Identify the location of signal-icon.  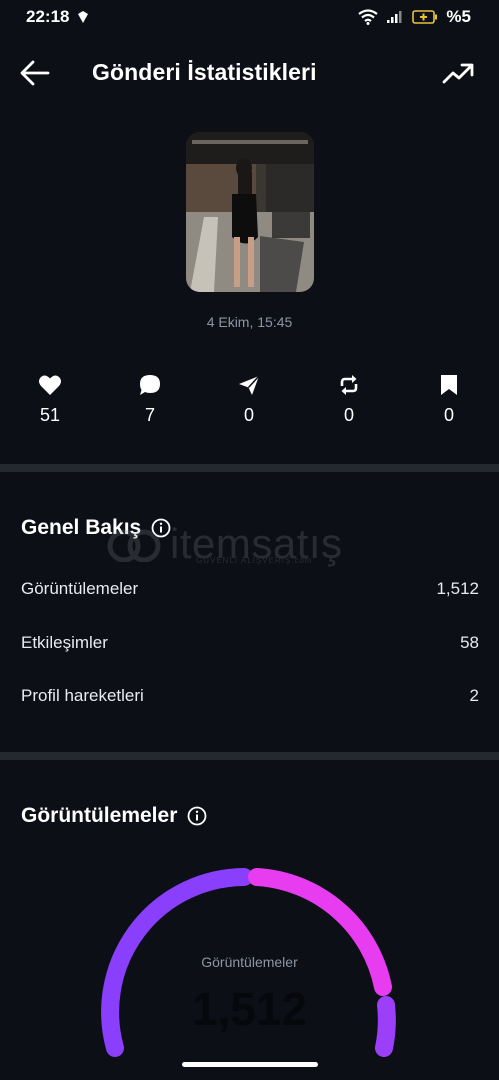
(394, 17).